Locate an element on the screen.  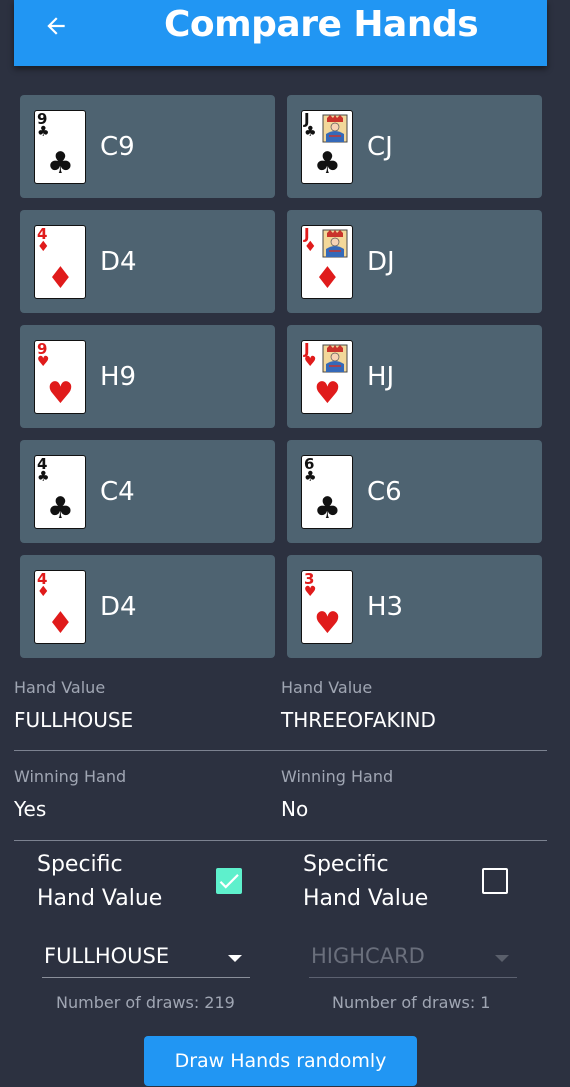
card-tile-hand1-5: 4 ♦ ♦ D4 is located at coordinates (147, 606).